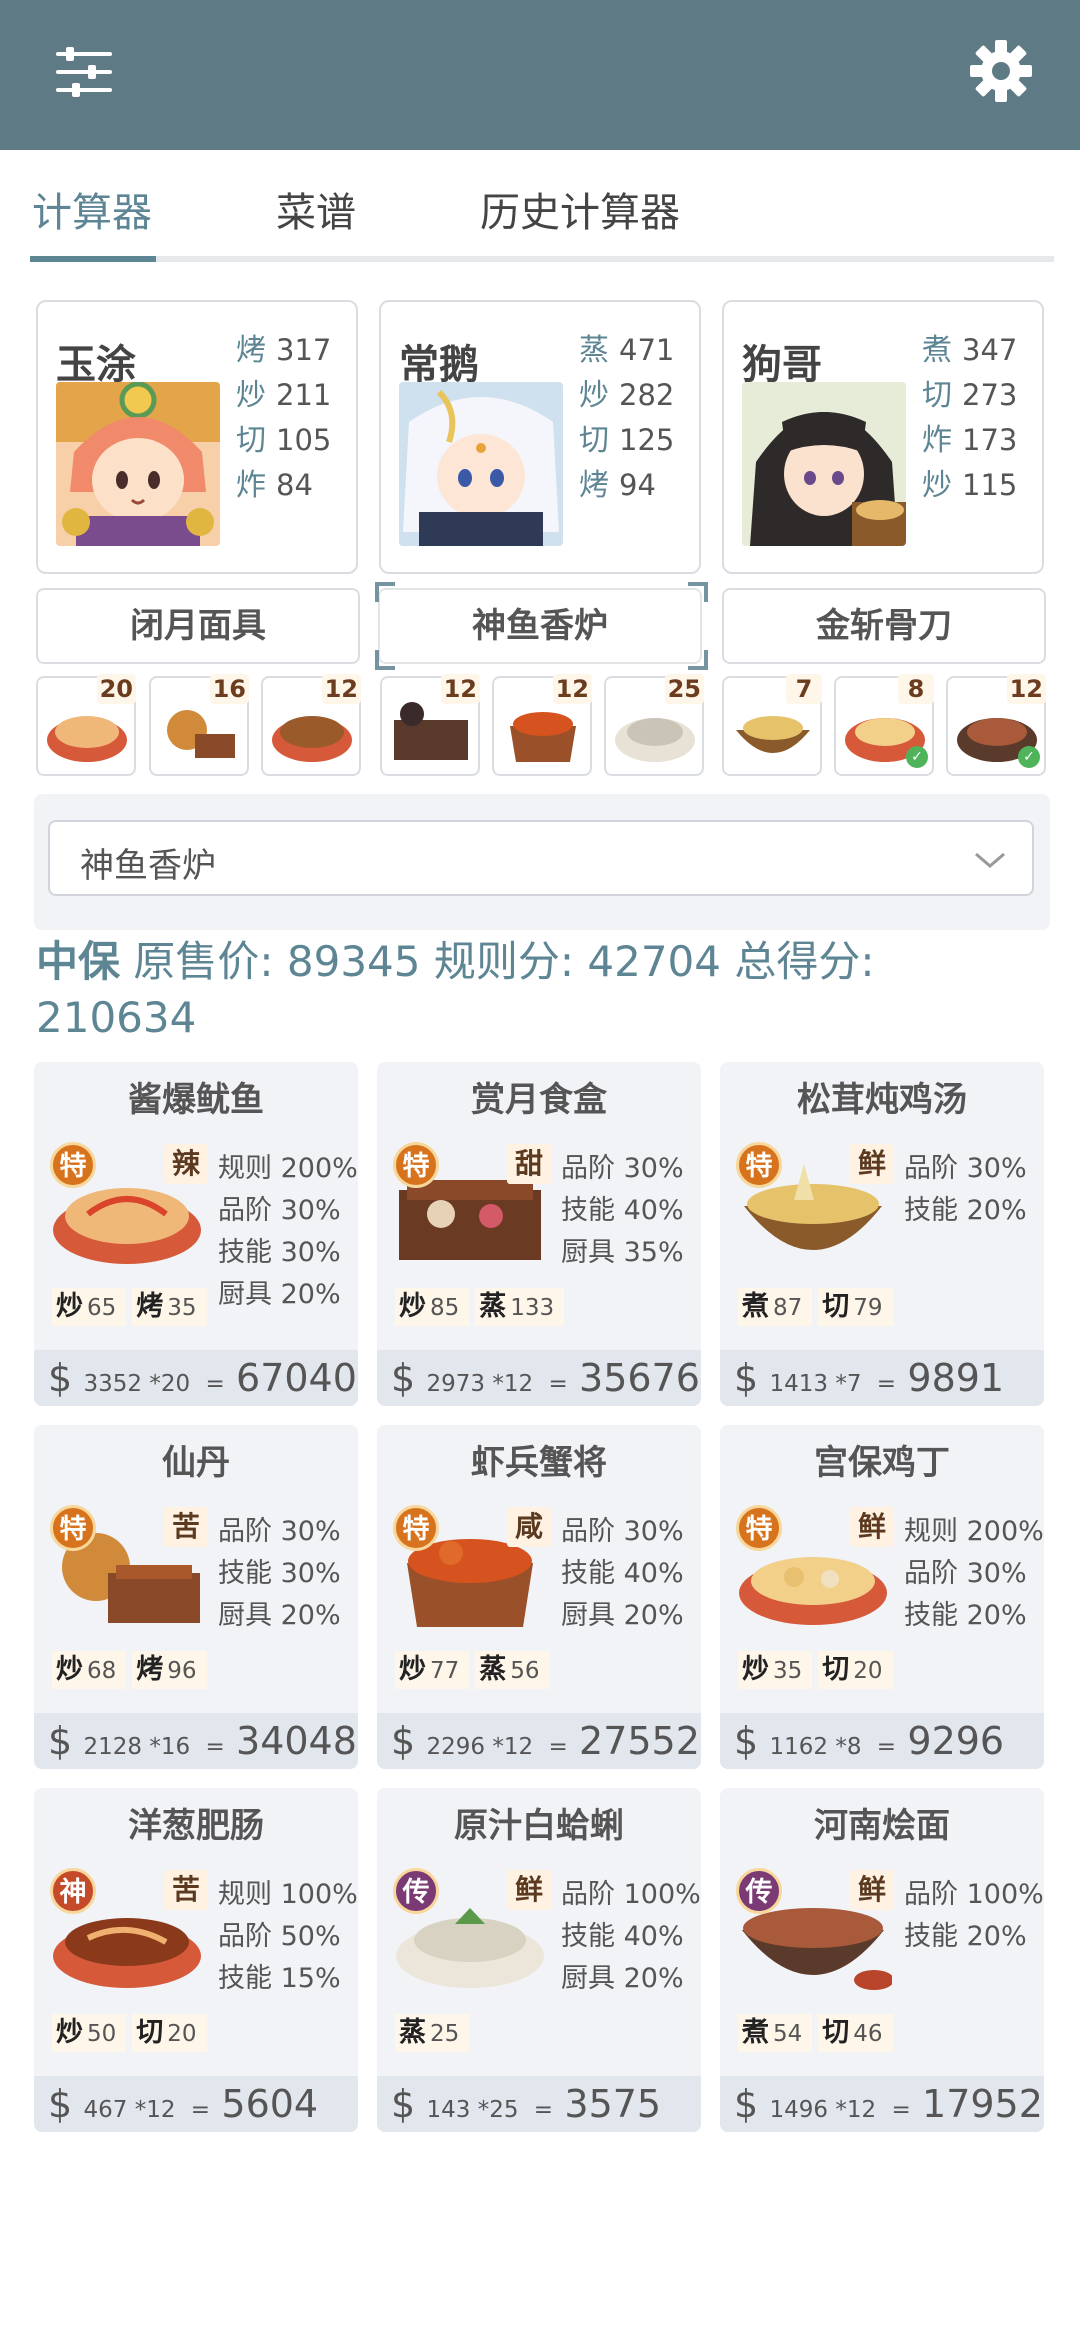 The image size is (1080, 2340). Describe the element at coordinates (432, 2033) in the screenshot. I see `skill-requirement: 蒸 25` at that location.